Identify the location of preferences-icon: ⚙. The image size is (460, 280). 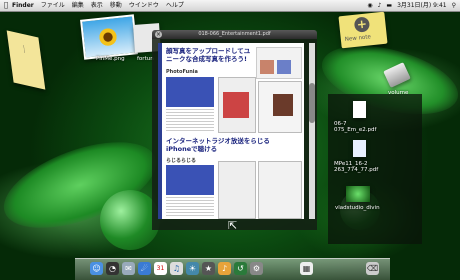
(256, 268).